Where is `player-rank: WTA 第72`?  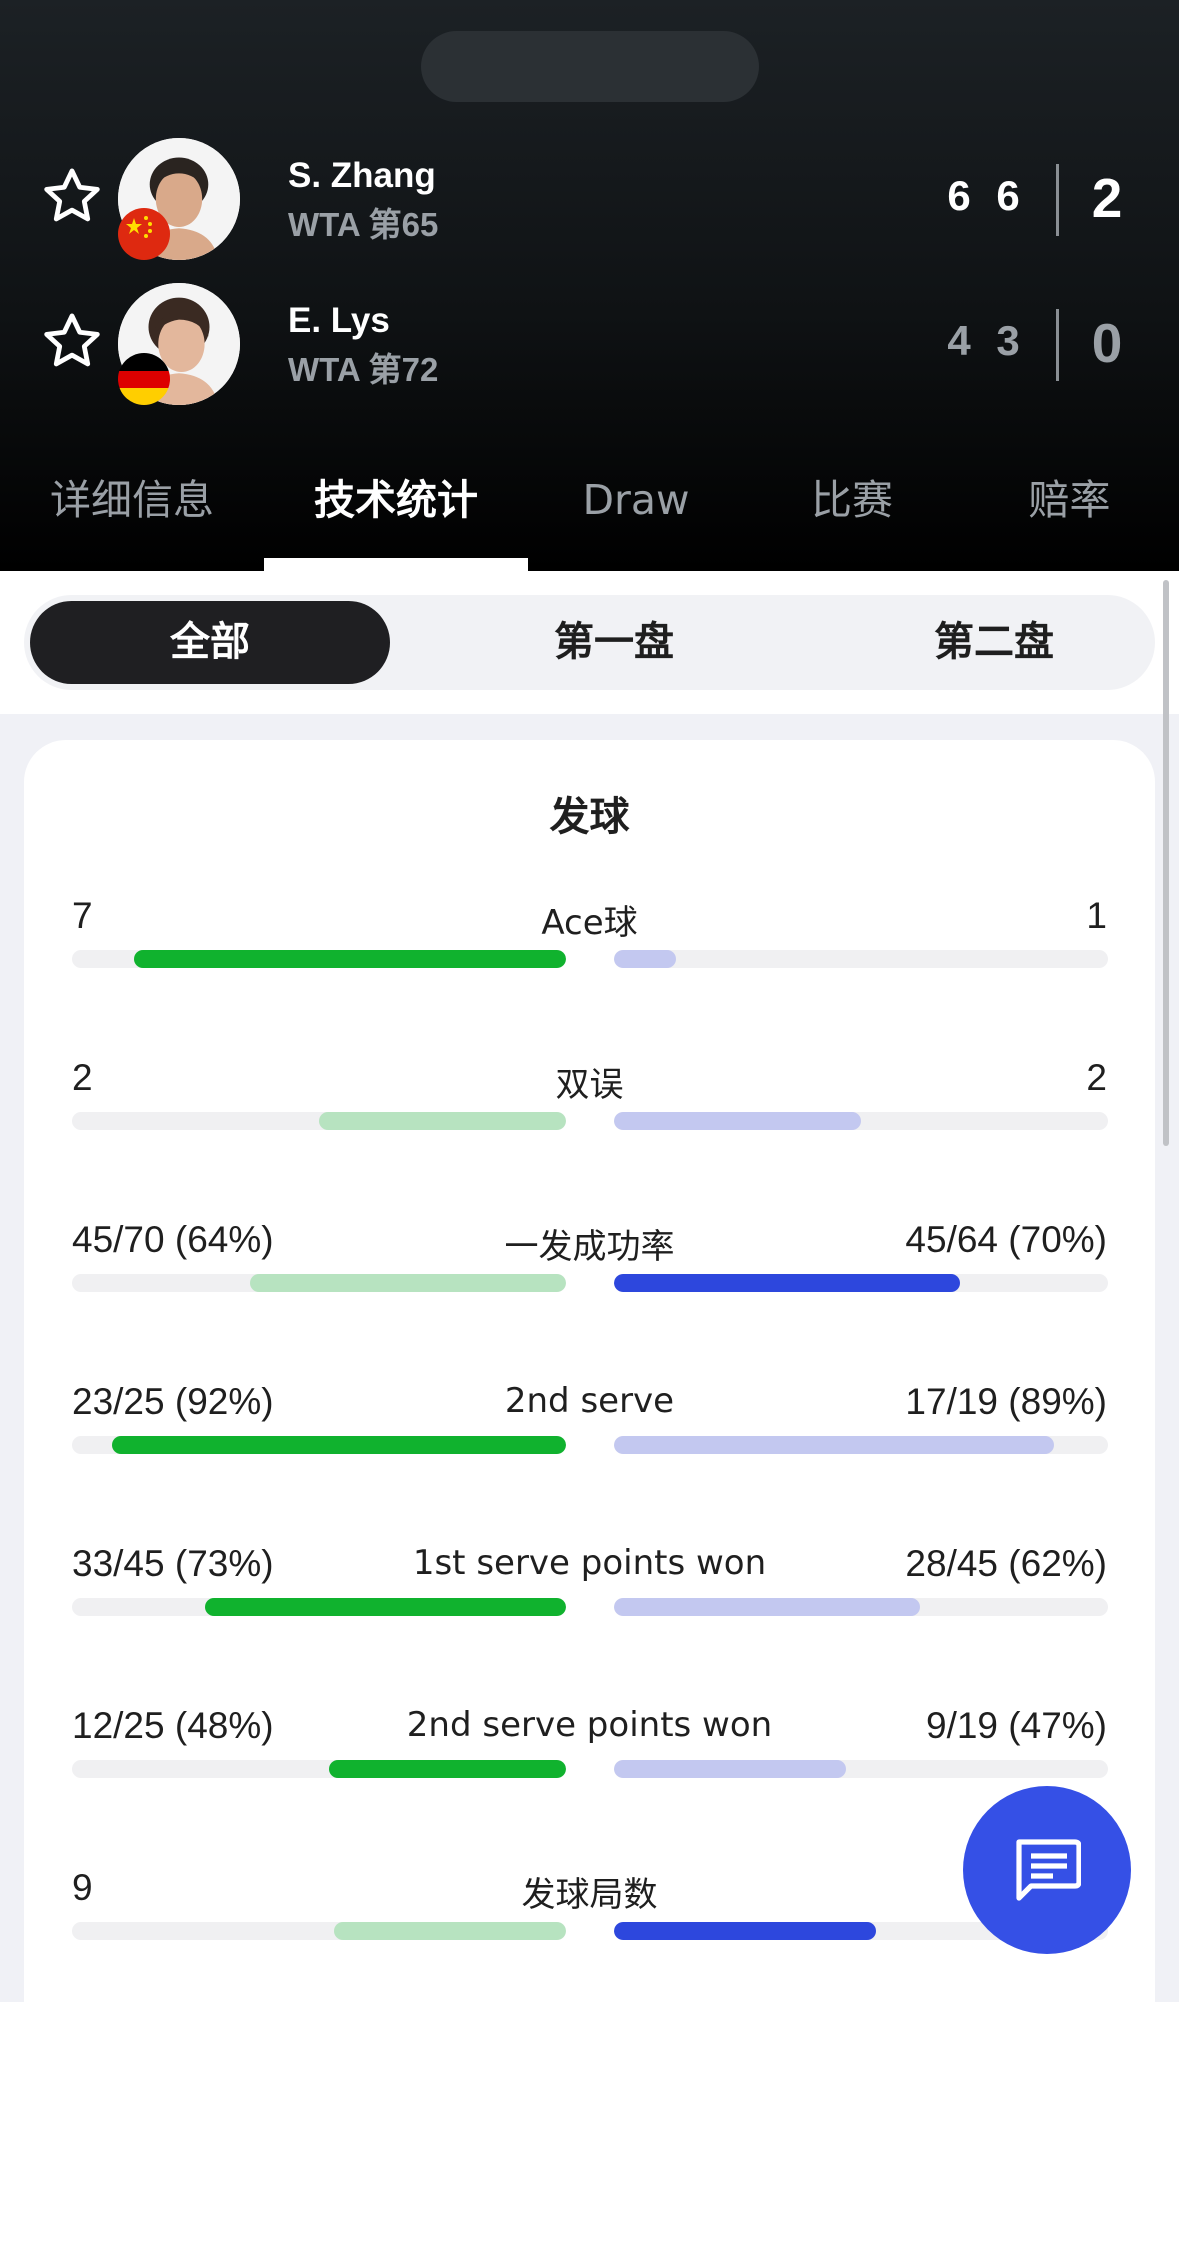
player-rank: WTA 第72 is located at coordinates (363, 369).